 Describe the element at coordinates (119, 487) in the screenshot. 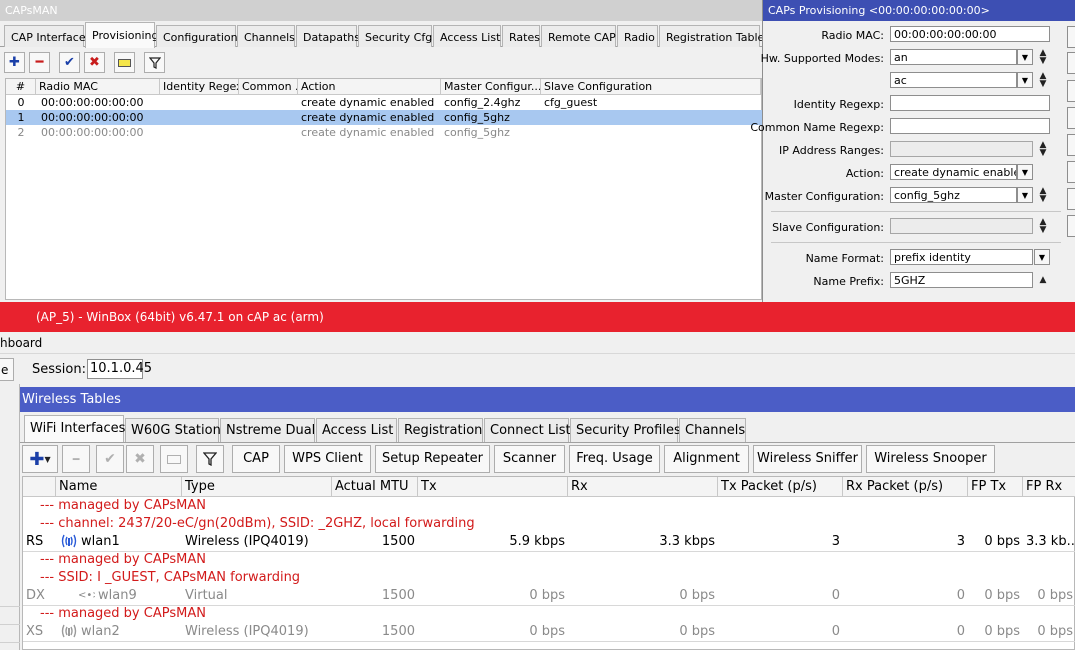

I see `column-header-name: Name` at that location.